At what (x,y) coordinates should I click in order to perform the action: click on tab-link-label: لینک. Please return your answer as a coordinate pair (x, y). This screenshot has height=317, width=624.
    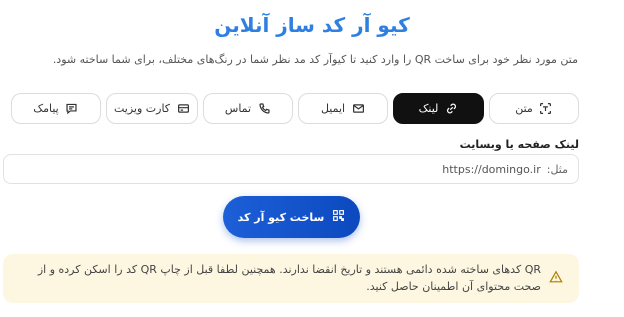
    Looking at the image, I should click on (428, 108).